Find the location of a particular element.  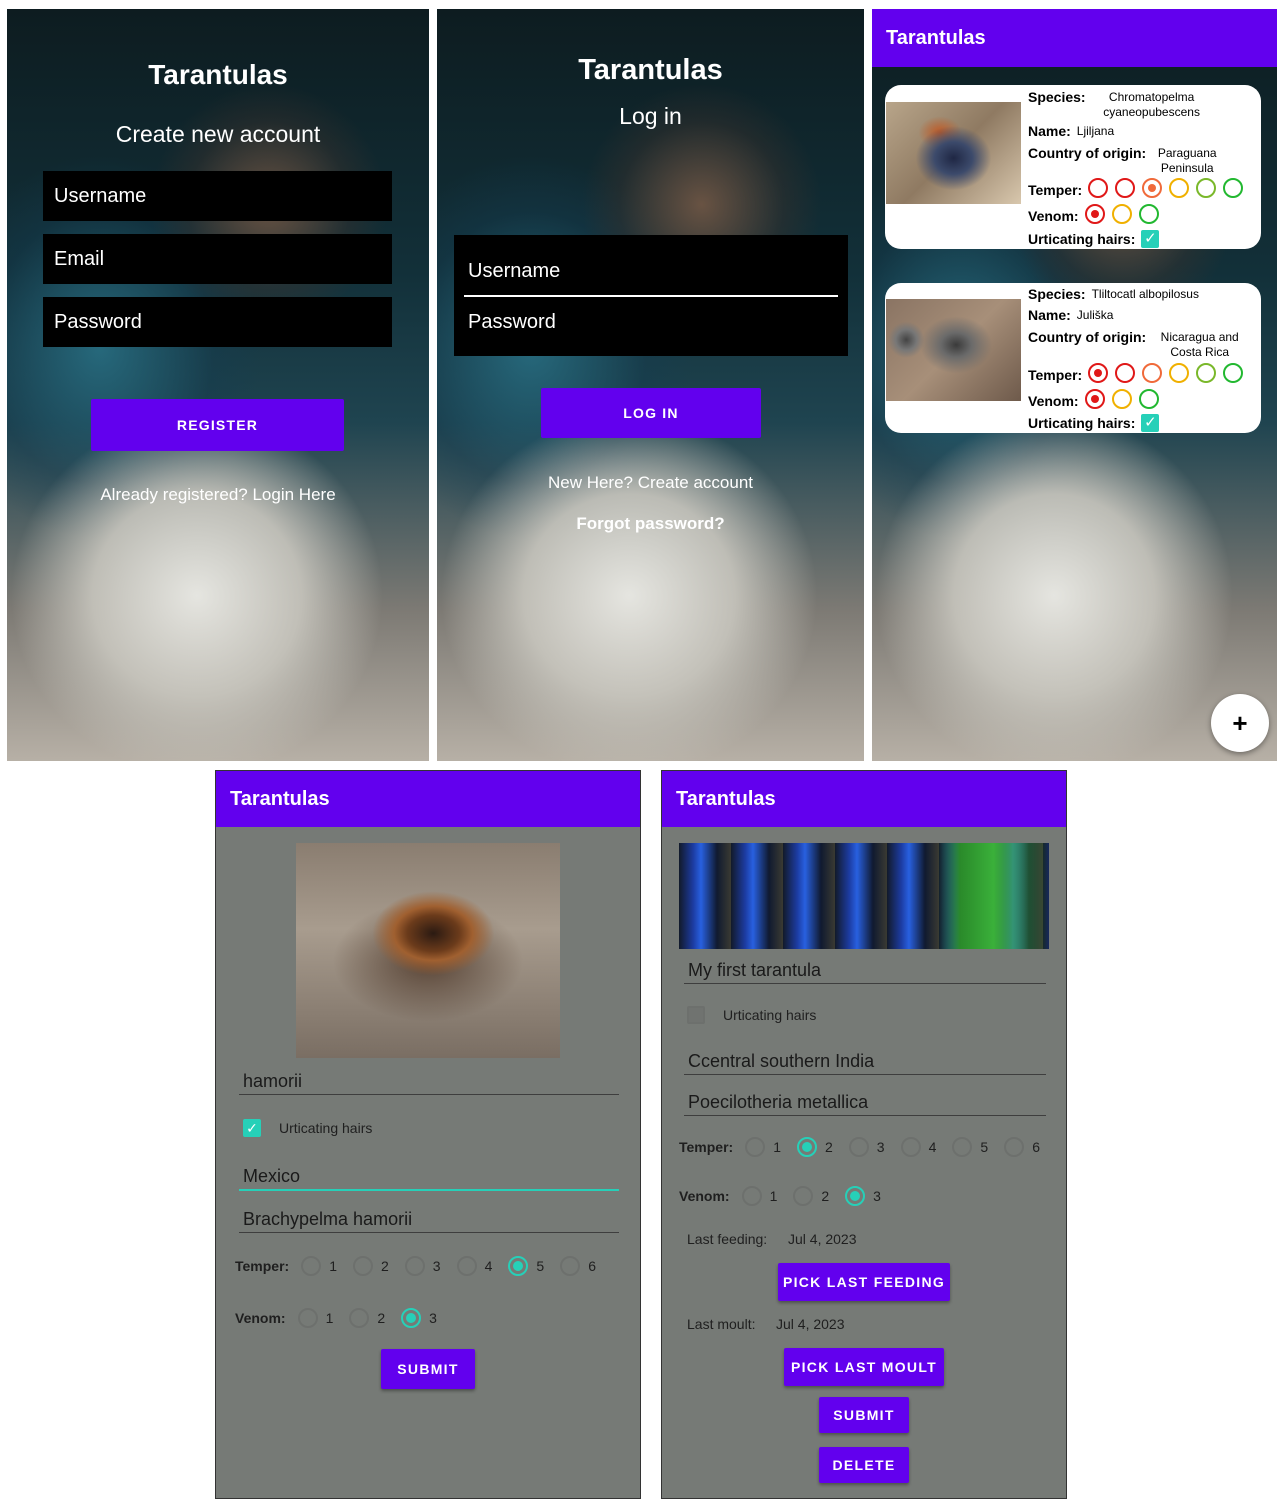

temper-radio-label: 5 is located at coordinates (984, 1147).